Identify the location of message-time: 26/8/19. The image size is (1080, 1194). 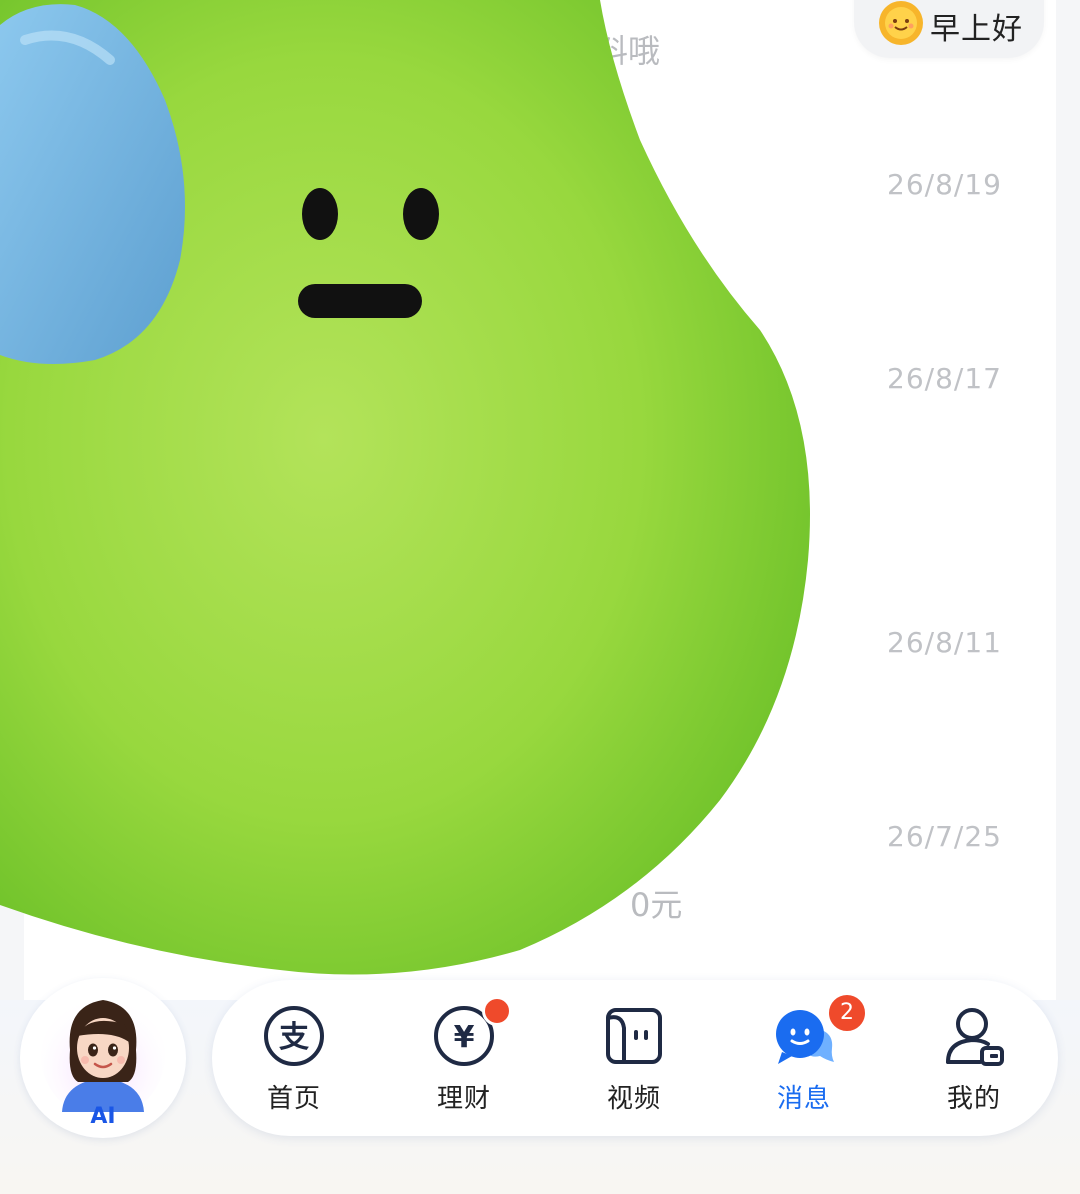
(944, 184).